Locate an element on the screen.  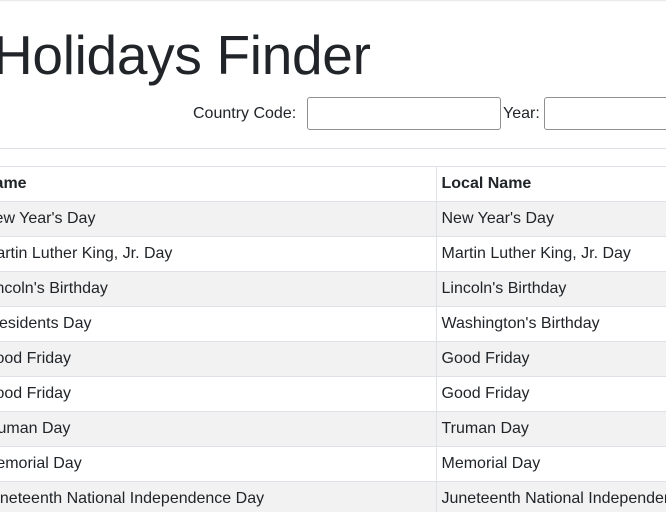
country-code-input is located at coordinates (404, 113).